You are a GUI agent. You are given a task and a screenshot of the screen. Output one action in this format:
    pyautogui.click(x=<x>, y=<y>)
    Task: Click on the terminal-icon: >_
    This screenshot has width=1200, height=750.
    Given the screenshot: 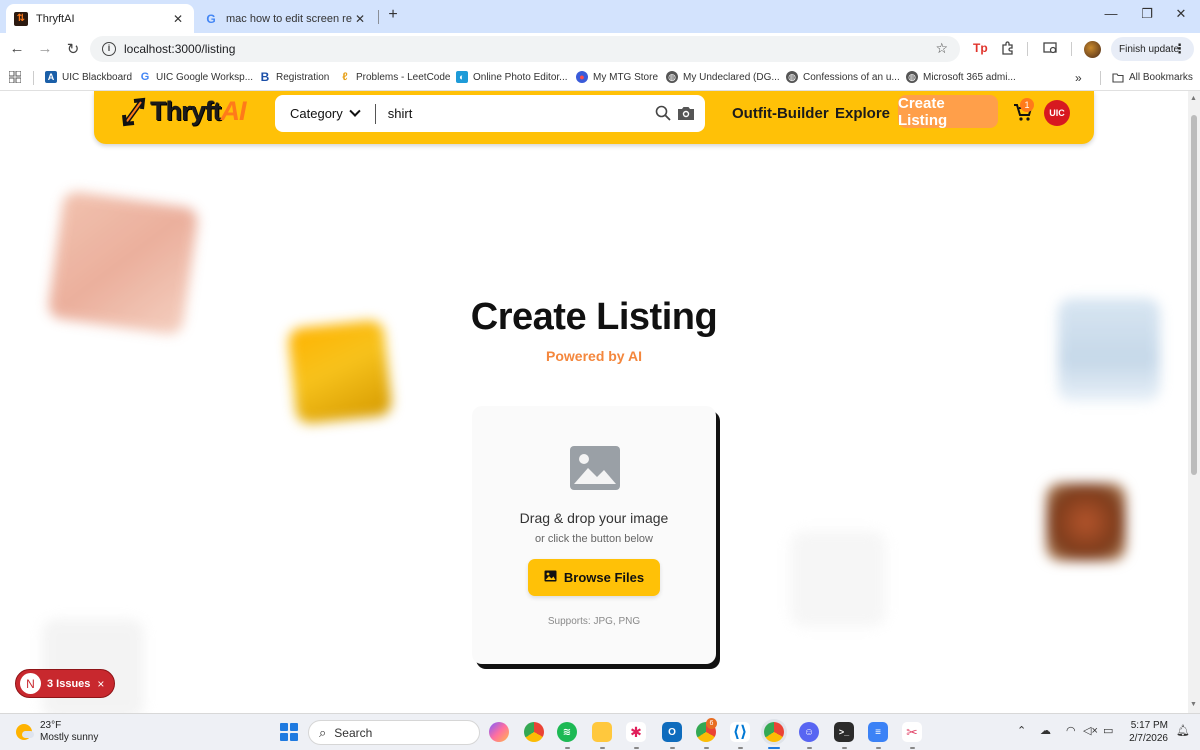 What is the action you would take?
    pyautogui.click(x=844, y=732)
    